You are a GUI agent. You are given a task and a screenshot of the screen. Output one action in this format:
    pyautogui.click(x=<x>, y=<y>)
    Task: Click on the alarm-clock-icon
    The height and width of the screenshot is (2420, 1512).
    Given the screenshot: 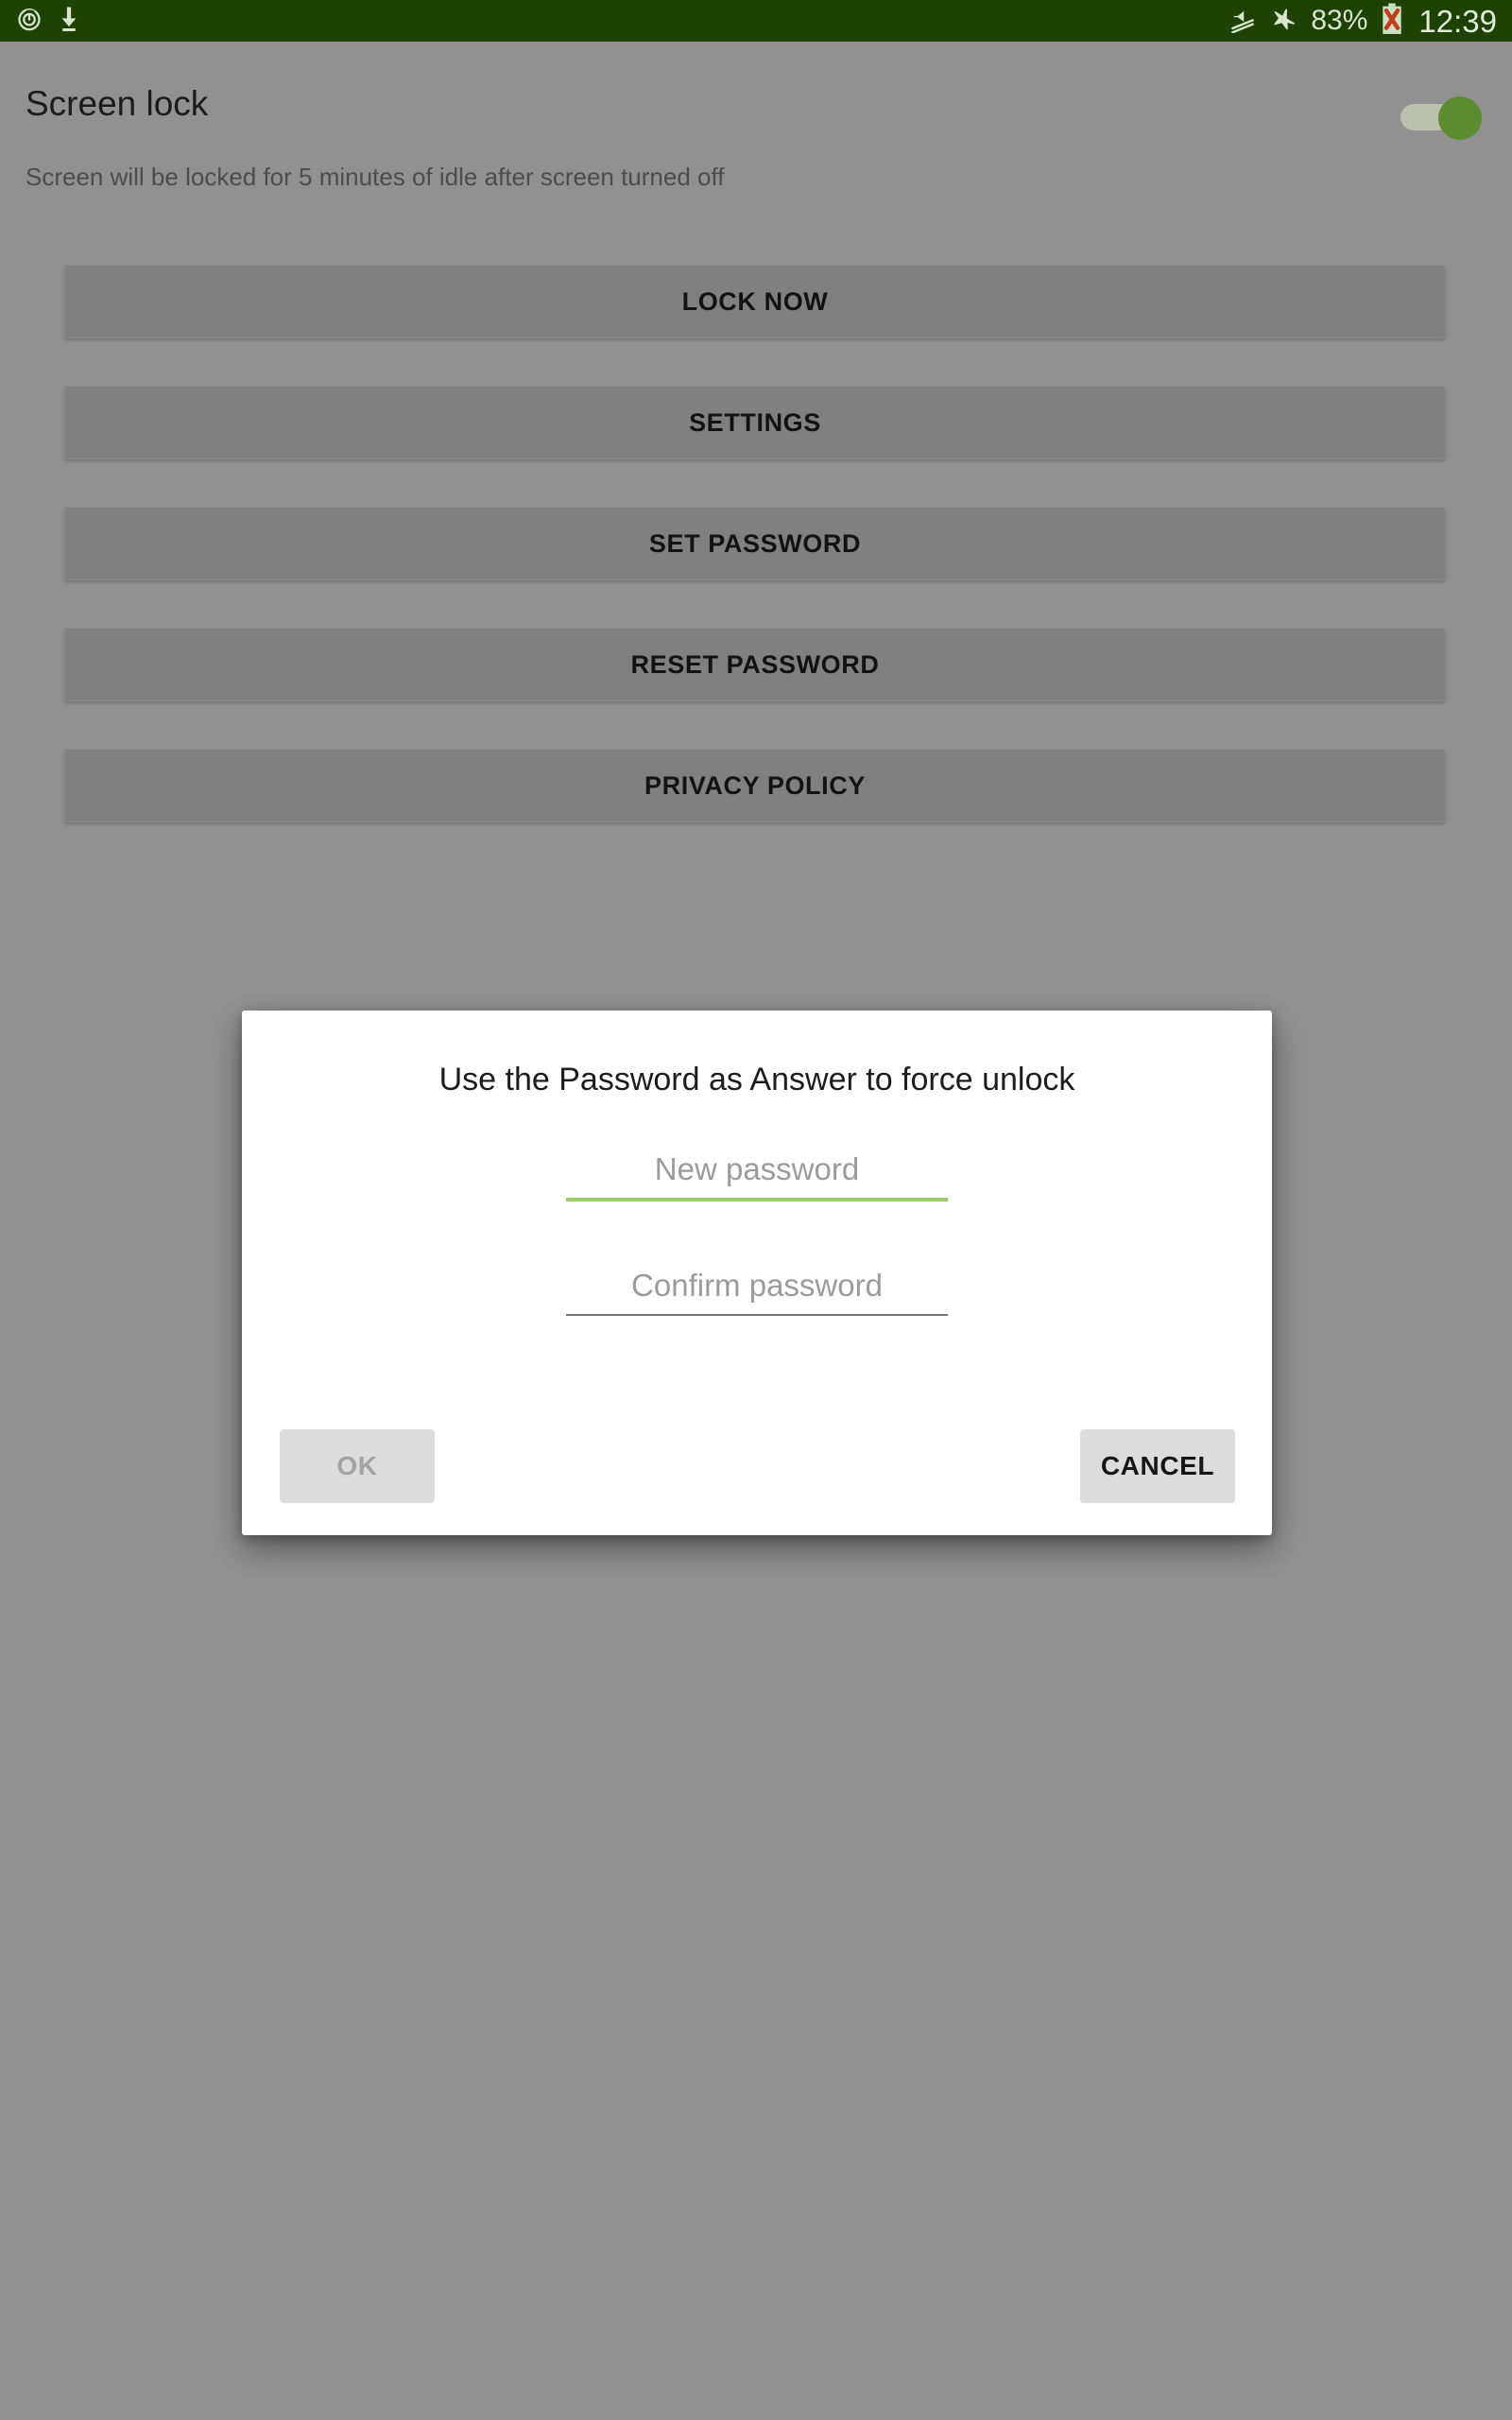 What is the action you would take?
    pyautogui.click(x=29, y=22)
    